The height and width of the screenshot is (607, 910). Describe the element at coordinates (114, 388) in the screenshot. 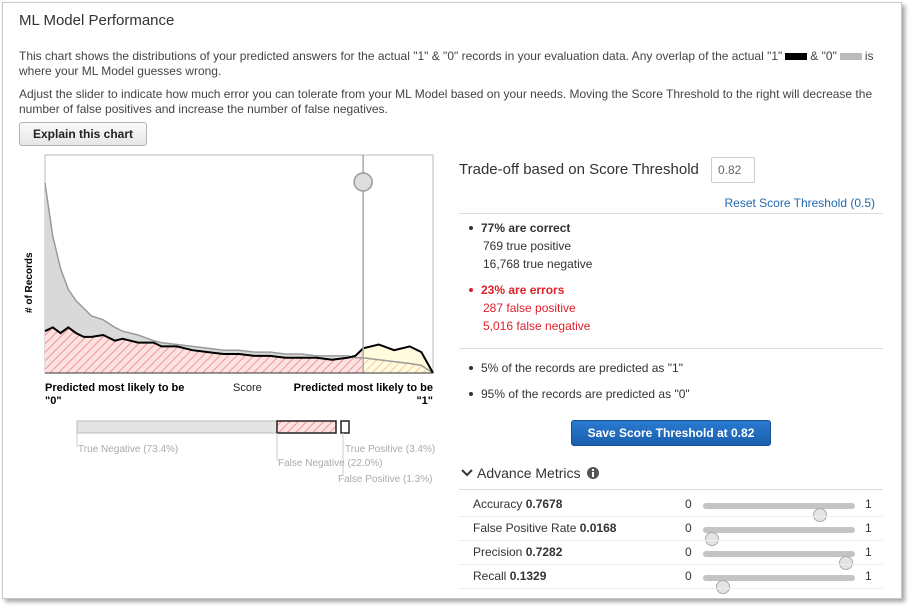

I see `left-label-1: Predicted most likely to be` at that location.